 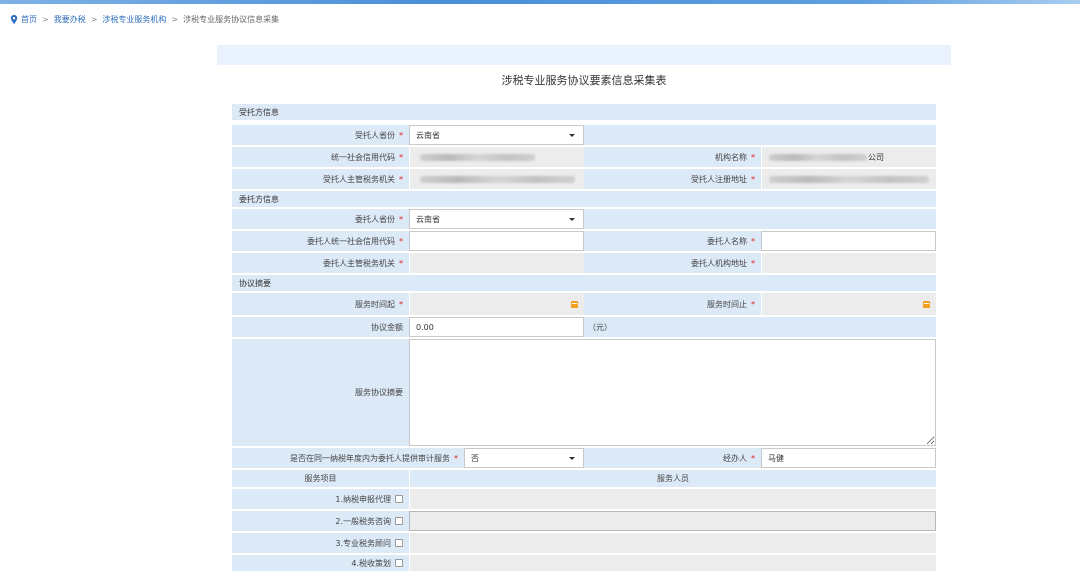 I want to click on page-title: 涉税专业服务协议要素信息采集表, so click(x=584, y=80).